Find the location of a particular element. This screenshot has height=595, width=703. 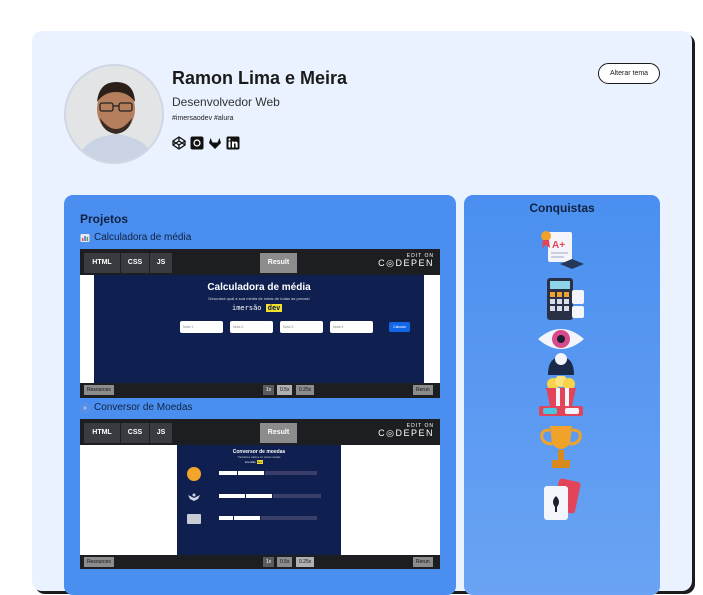

projects-title: Projetos is located at coordinates (104, 219).